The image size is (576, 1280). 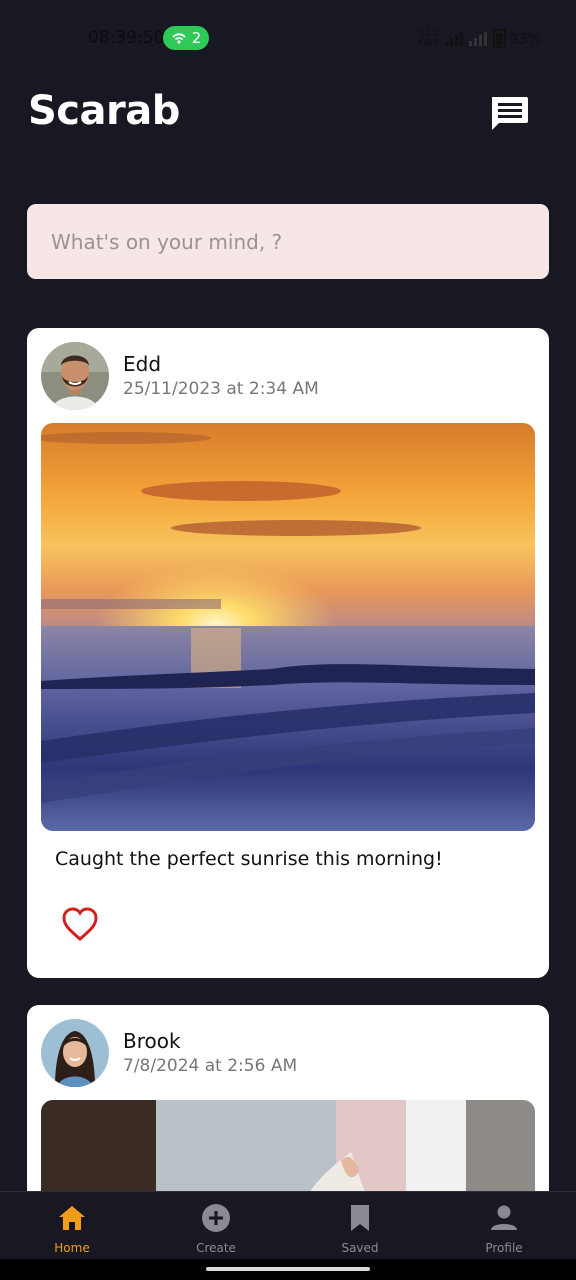 I want to click on nav-label: Profile, so click(x=504, y=1248).